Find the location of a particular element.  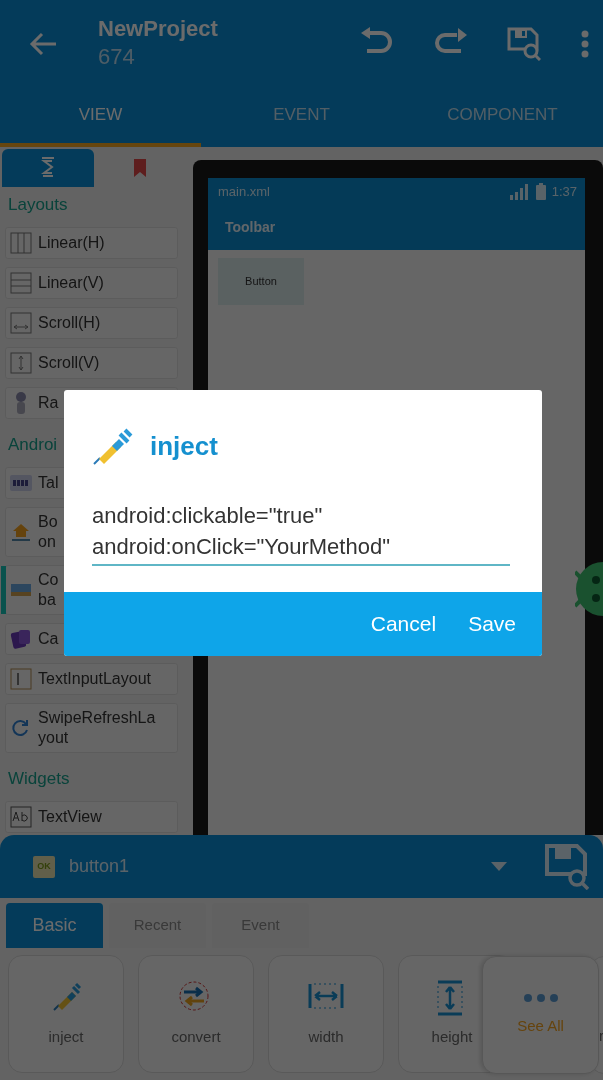

back-button is located at coordinates (43, 44).